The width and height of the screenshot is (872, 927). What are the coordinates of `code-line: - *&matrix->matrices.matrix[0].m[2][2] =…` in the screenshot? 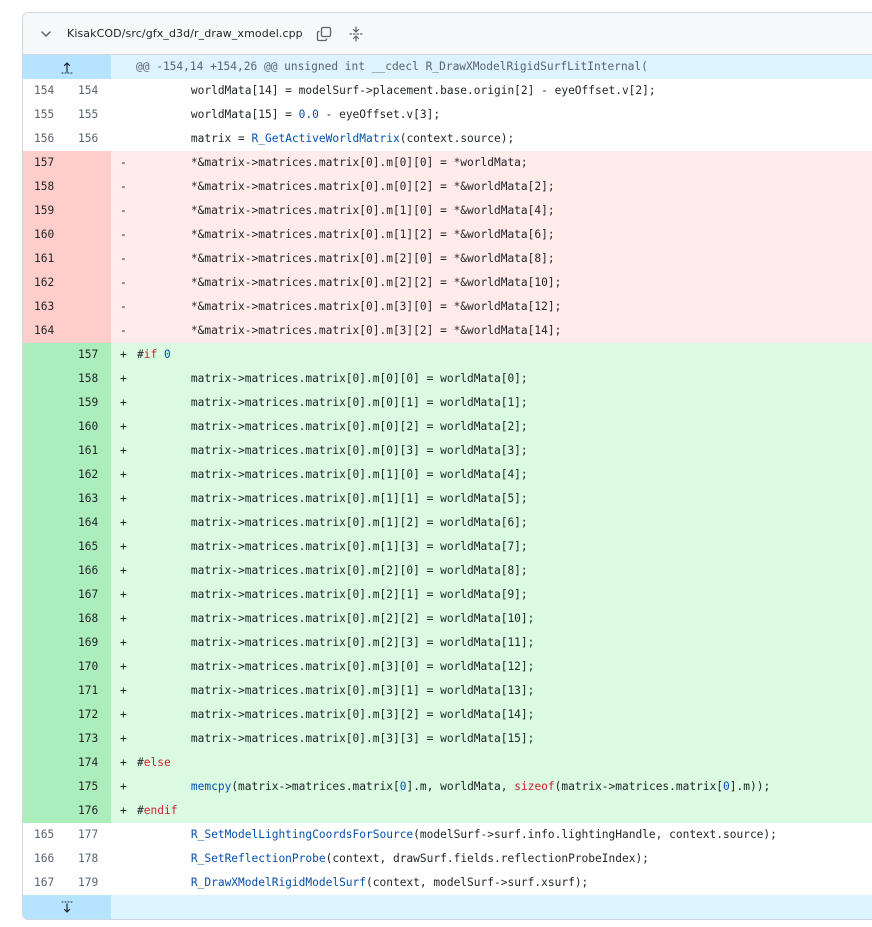 It's located at (491, 283).